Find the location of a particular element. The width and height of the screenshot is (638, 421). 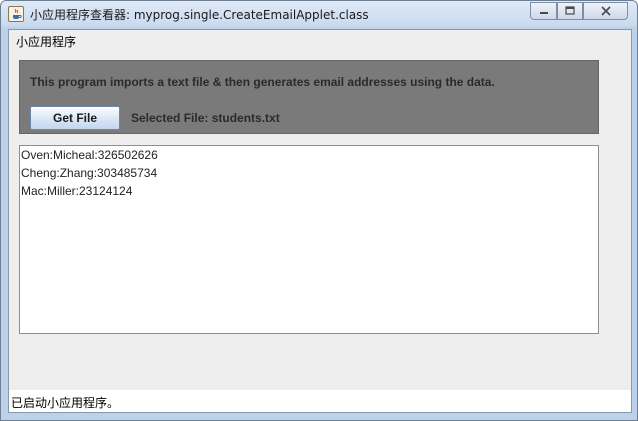

status-text: 已启动小应用程序。 is located at coordinates (65, 403).